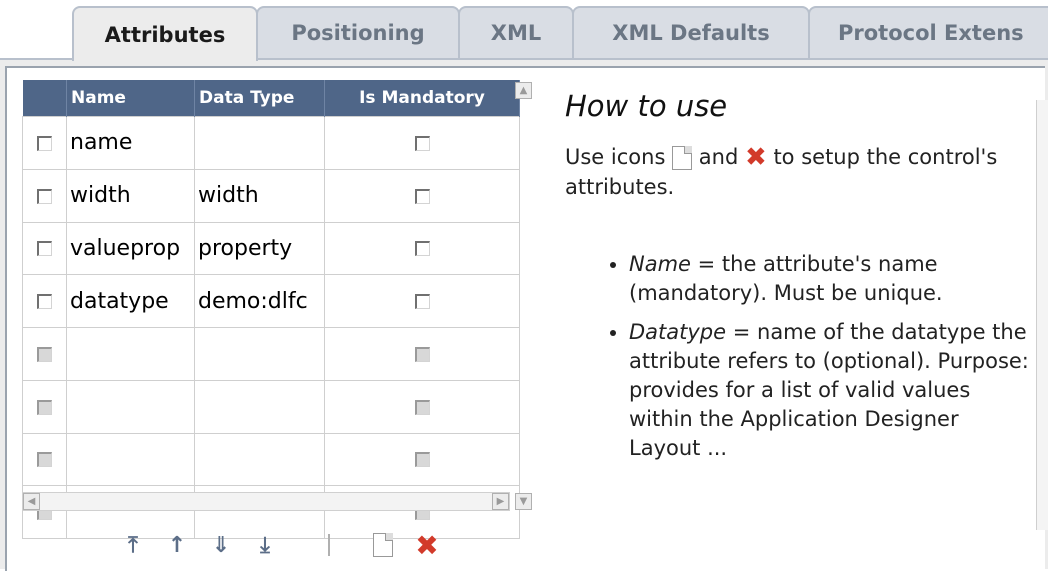 This screenshot has height=571, width=1048. Describe the element at coordinates (289, 545) in the screenshot. I see `grid-toolbar: ⤒ ↑ ⇓ ⤓ ✖` at that location.